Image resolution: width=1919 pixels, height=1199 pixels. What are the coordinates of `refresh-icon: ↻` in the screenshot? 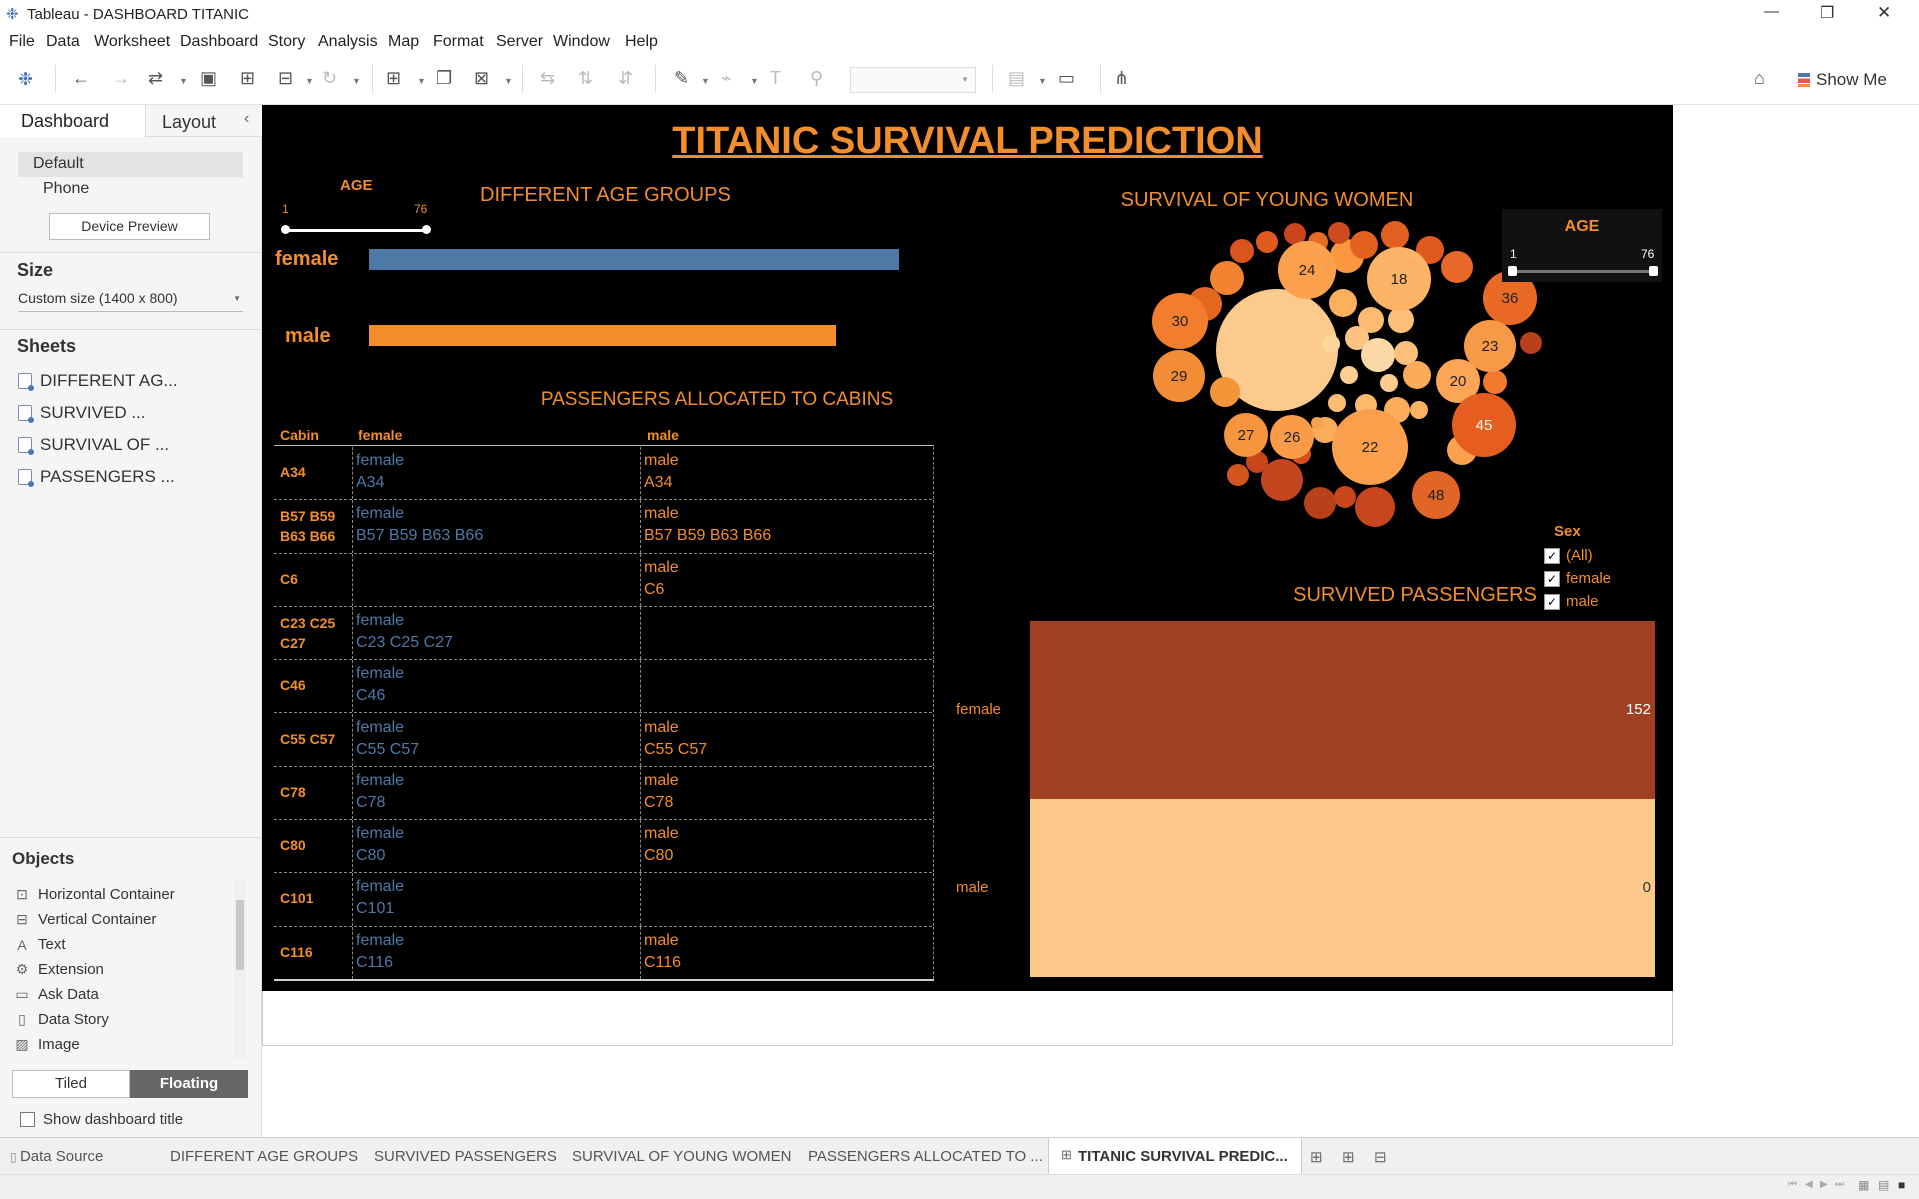 It's located at (329, 78).